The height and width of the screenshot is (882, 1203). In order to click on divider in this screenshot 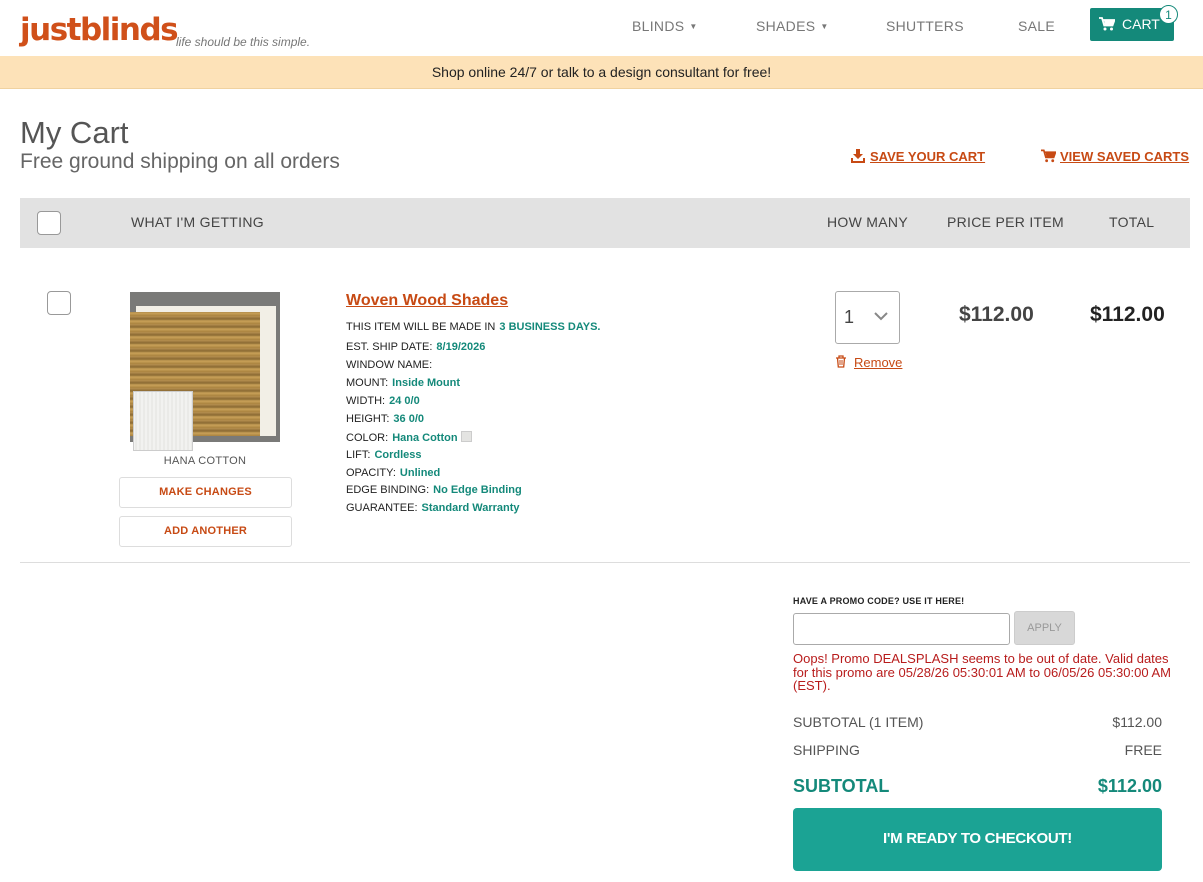, I will do `click(605, 562)`.